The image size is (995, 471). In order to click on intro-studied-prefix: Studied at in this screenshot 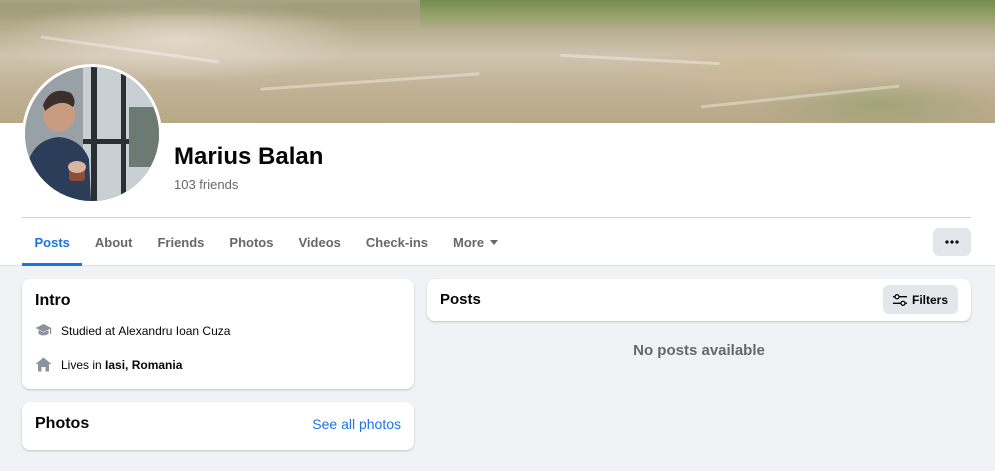, I will do `click(90, 330)`.